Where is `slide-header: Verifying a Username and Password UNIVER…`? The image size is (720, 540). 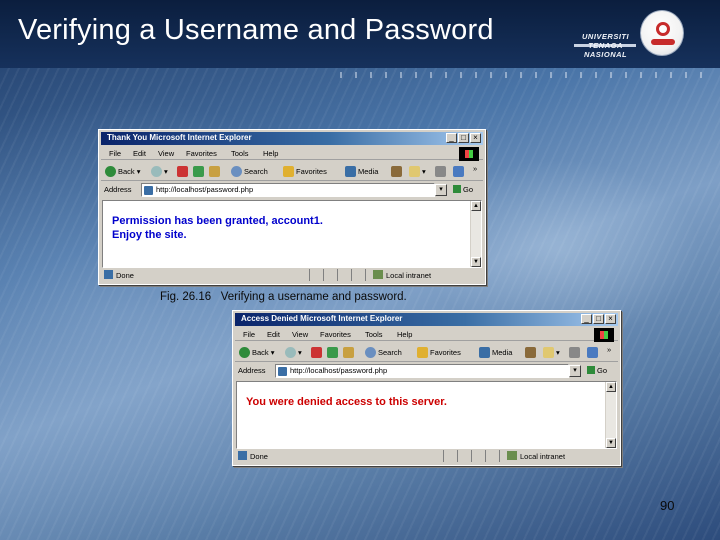 slide-header: Verifying a Username and Password UNIVER… is located at coordinates (360, 34).